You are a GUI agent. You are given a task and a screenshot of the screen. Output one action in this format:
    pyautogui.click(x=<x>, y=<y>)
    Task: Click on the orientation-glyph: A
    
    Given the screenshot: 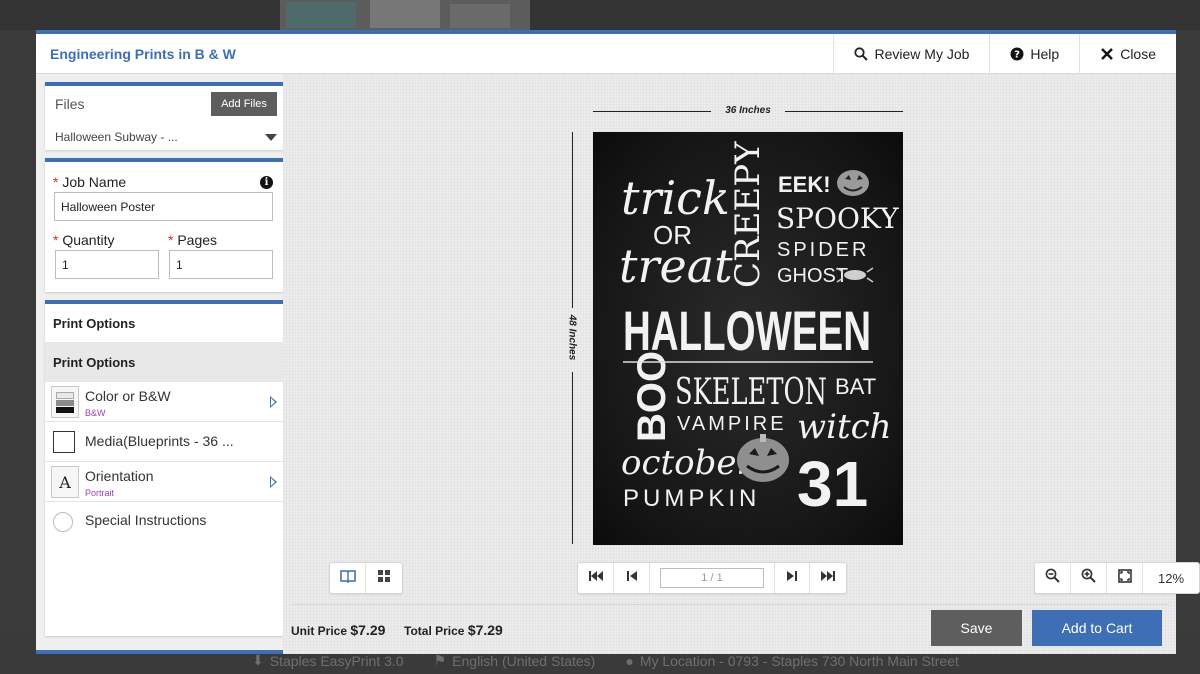 What is the action you would take?
    pyautogui.click(x=65, y=482)
    